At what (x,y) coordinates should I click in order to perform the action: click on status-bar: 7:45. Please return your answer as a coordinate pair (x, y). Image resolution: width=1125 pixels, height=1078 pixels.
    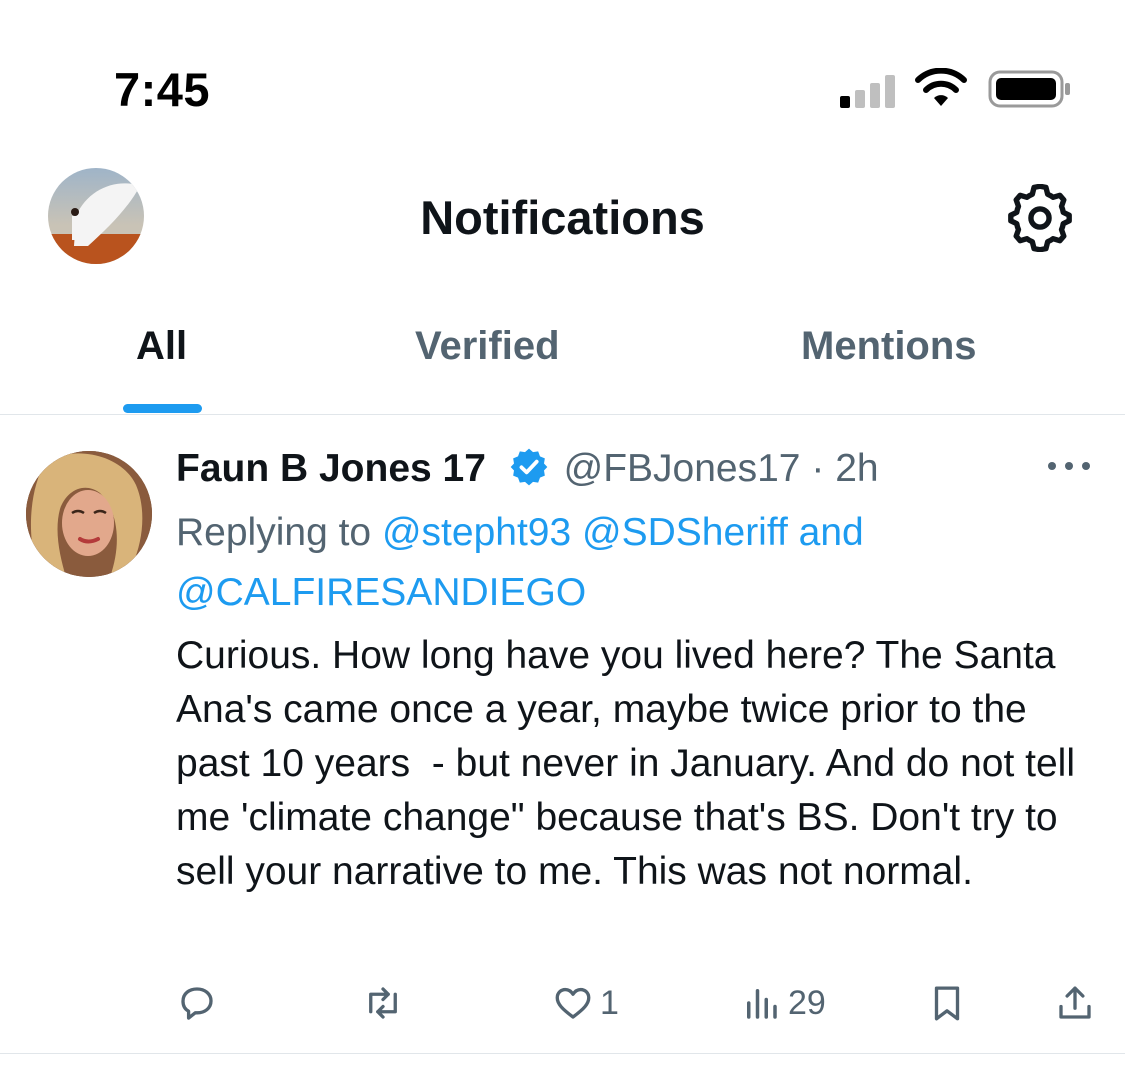
    Looking at the image, I should click on (562, 75).